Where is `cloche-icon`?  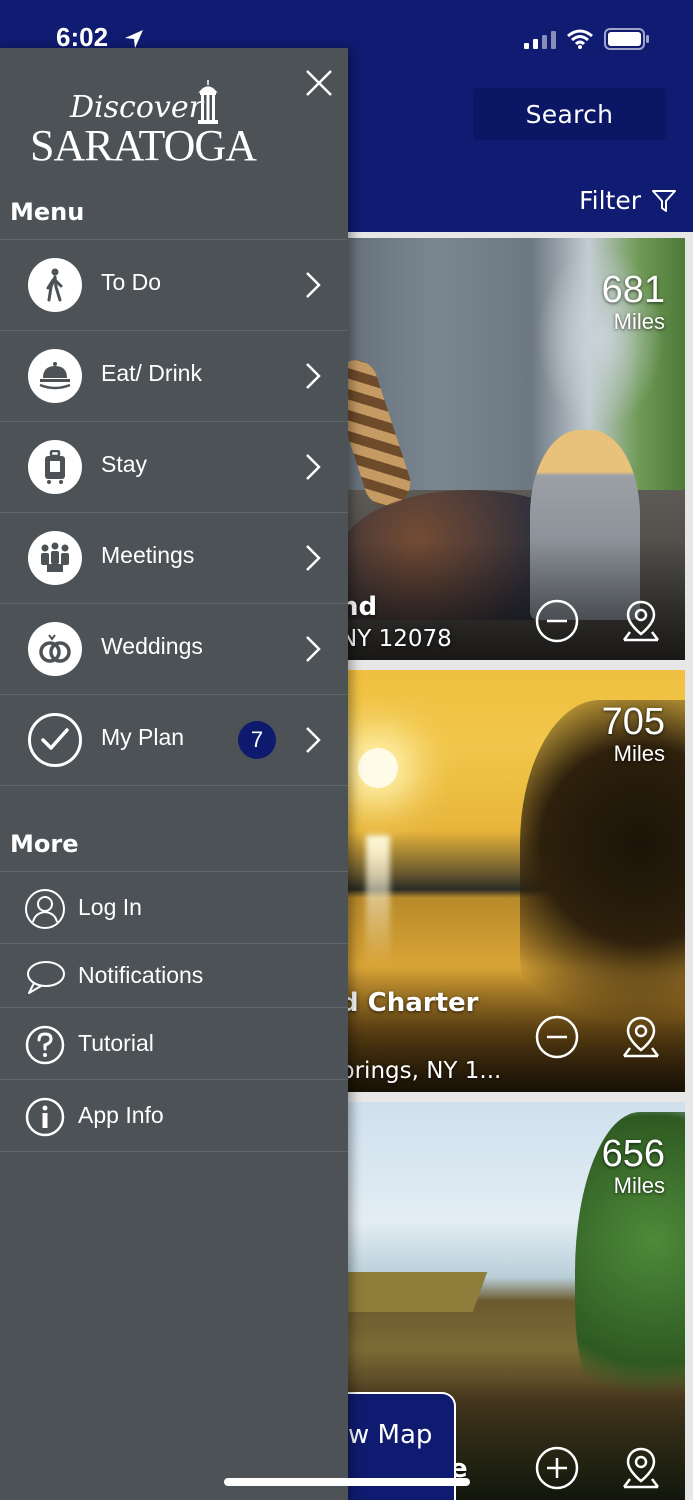
cloche-icon is located at coordinates (55, 376).